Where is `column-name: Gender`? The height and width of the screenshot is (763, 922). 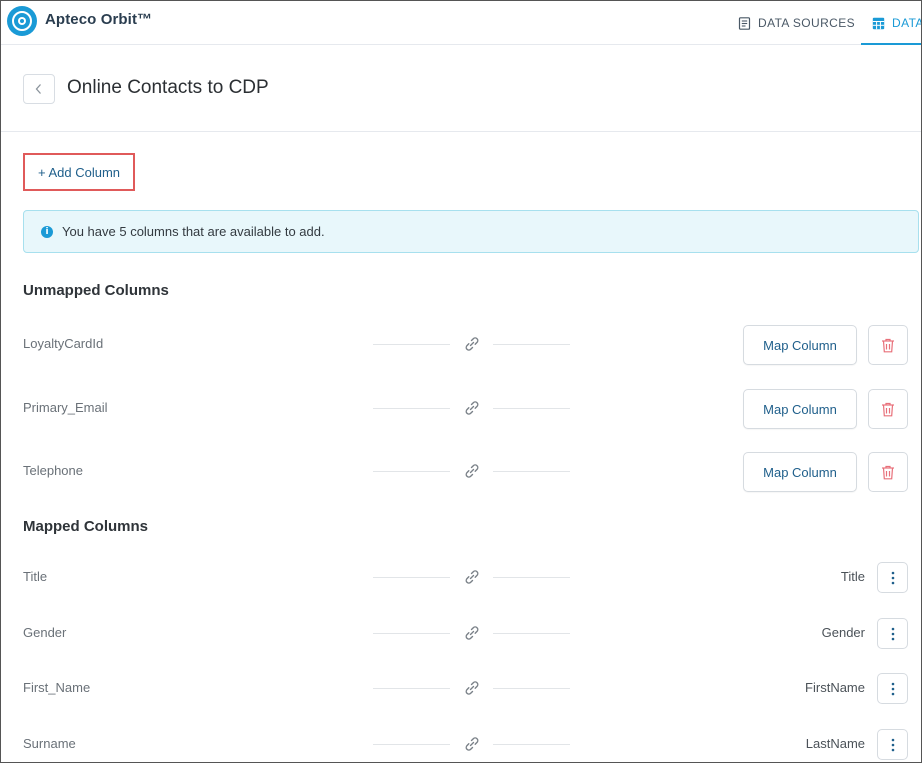
column-name: Gender is located at coordinates (45, 632).